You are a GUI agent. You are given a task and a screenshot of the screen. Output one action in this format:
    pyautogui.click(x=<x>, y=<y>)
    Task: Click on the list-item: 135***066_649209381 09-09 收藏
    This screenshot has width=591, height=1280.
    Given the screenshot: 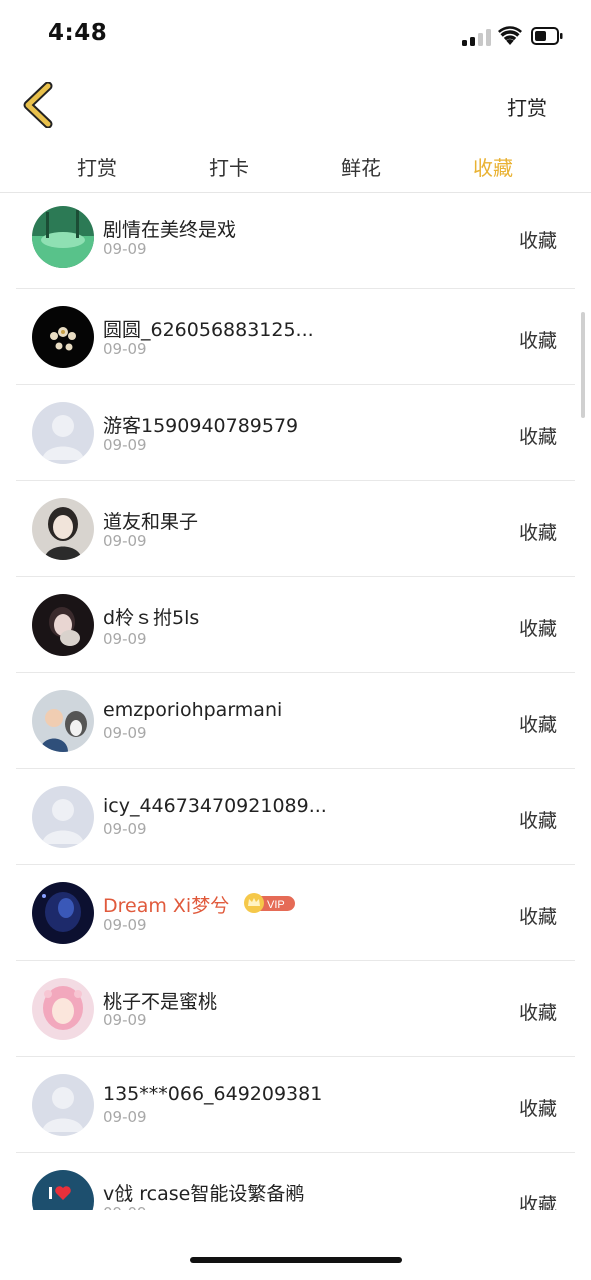 What is the action you would take?
    pyautogui.click(x=295, y=1105)
    